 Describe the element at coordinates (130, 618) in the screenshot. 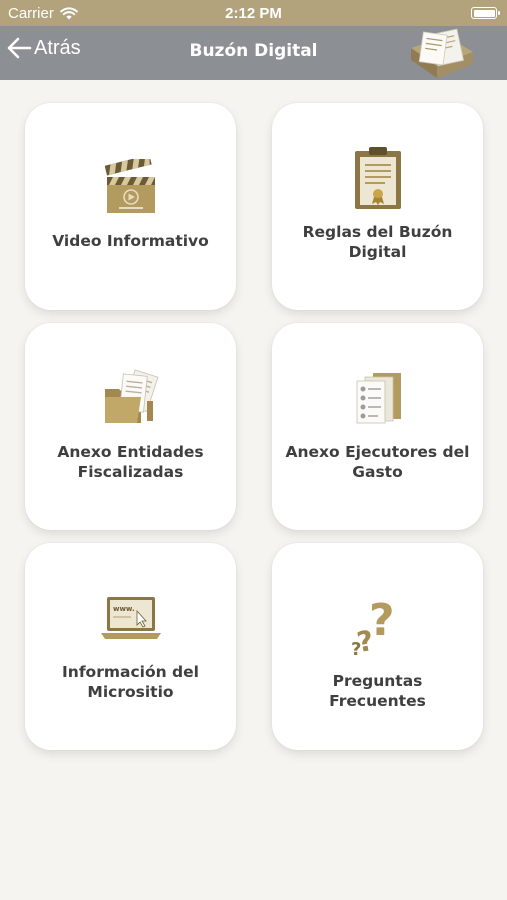

I see `laptop-www-icon: www.` at that location.